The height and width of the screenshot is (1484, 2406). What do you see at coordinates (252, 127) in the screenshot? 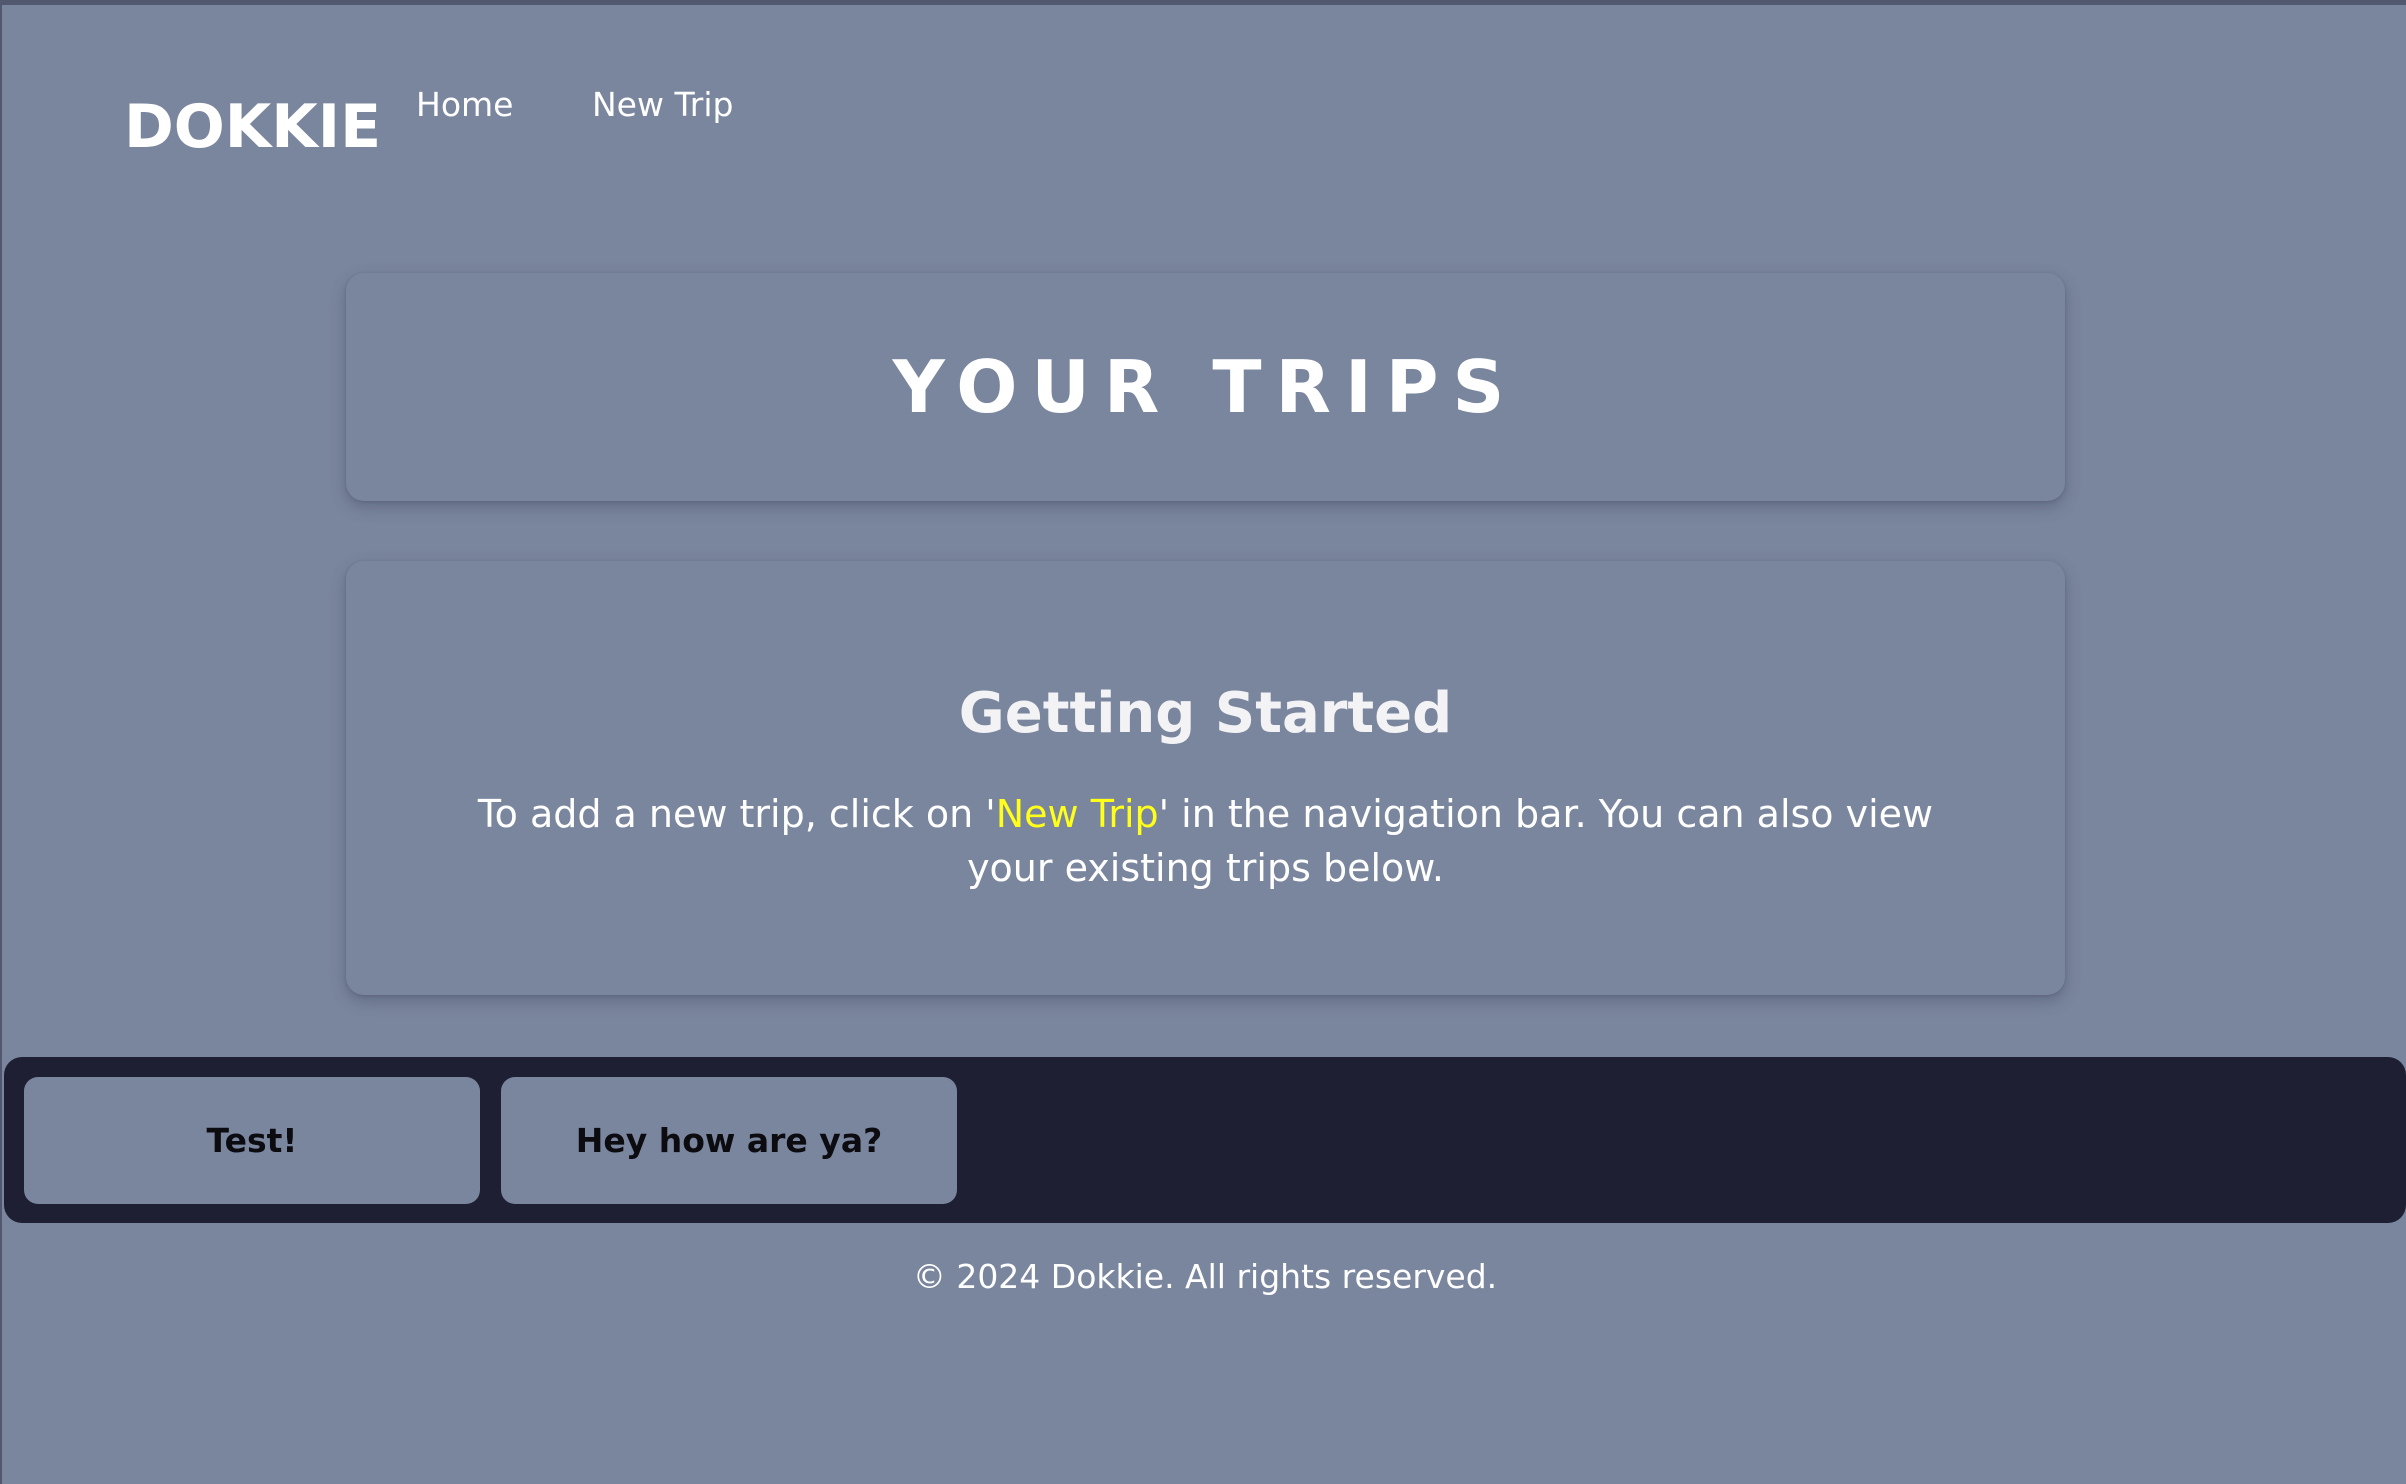
I see `brand-logo: DOKKIE` at bounding box center [252, 127].